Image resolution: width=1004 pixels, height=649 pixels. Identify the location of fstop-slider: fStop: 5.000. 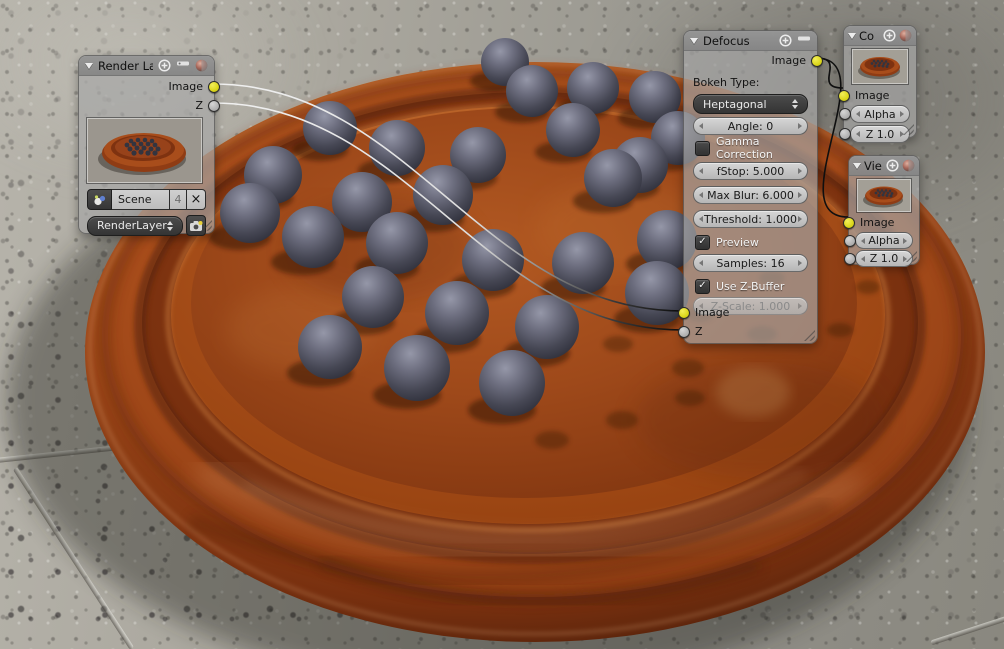
(750, 171).